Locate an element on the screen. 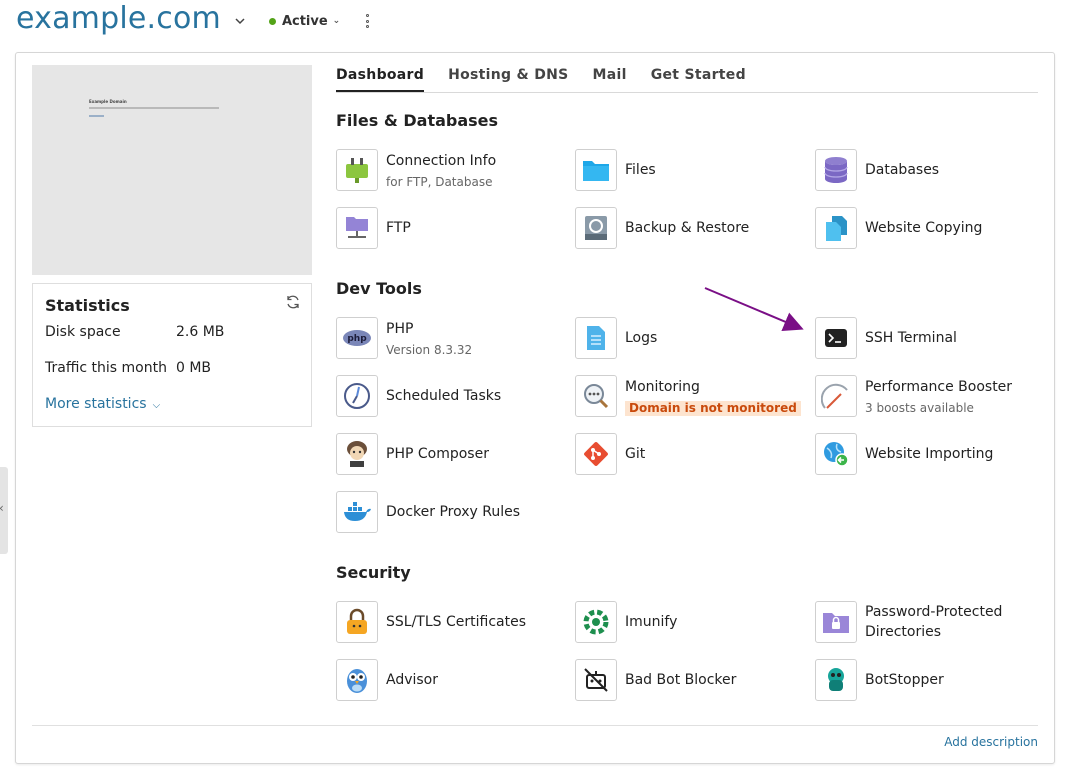  tool-databases: Databases is located at coordinates (877, 170).